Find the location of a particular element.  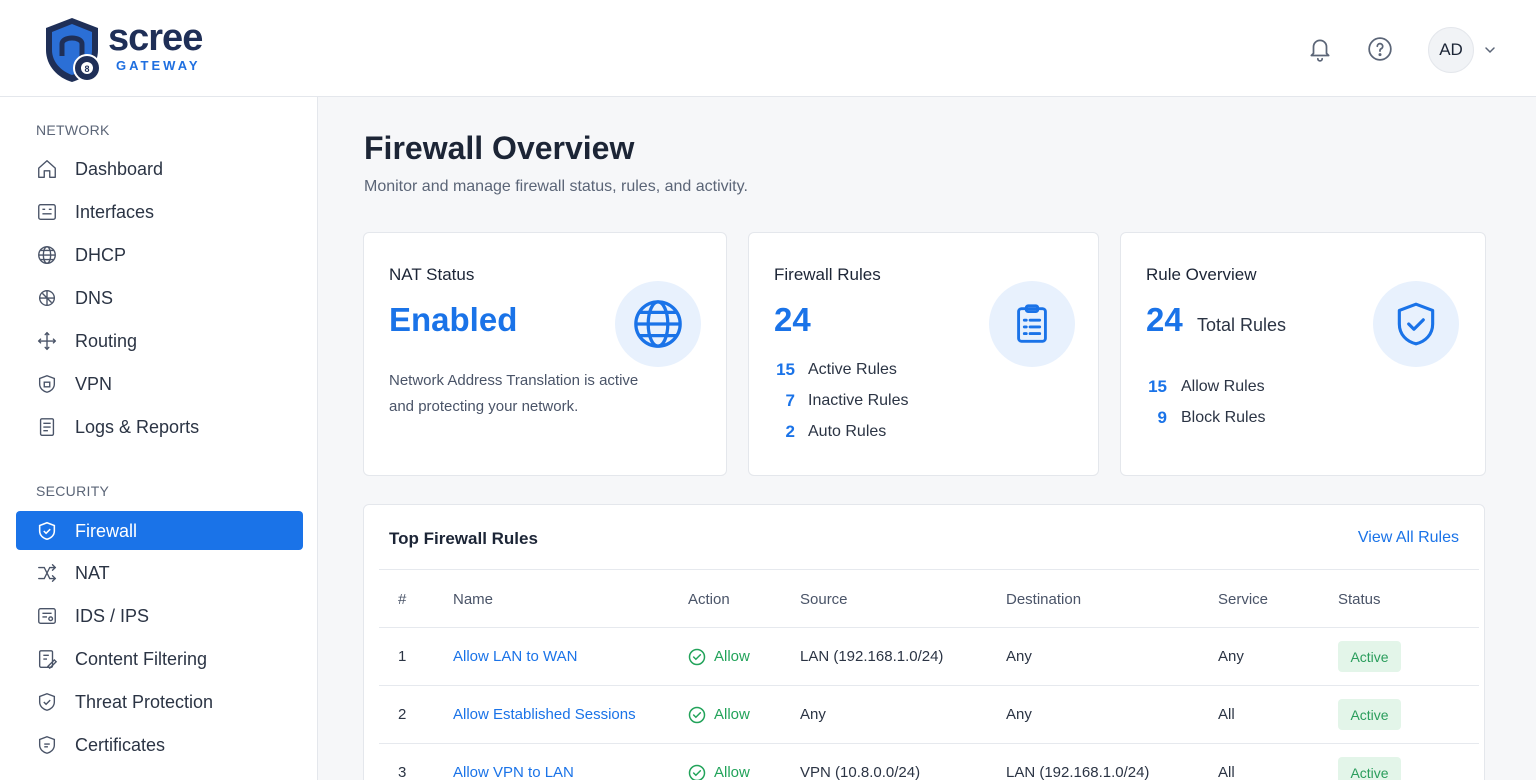

rule-destination: LAN (192.168.1.0/24) is located at coordinates (1078, 772).